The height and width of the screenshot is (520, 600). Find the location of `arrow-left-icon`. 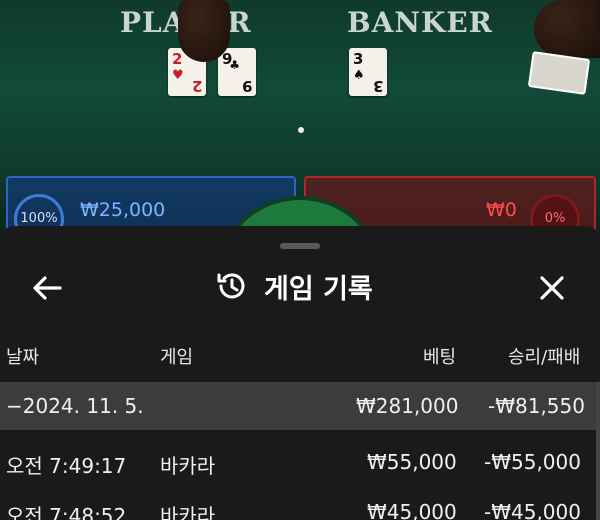

arrow-left-icon is located at coordinates (47, 288).